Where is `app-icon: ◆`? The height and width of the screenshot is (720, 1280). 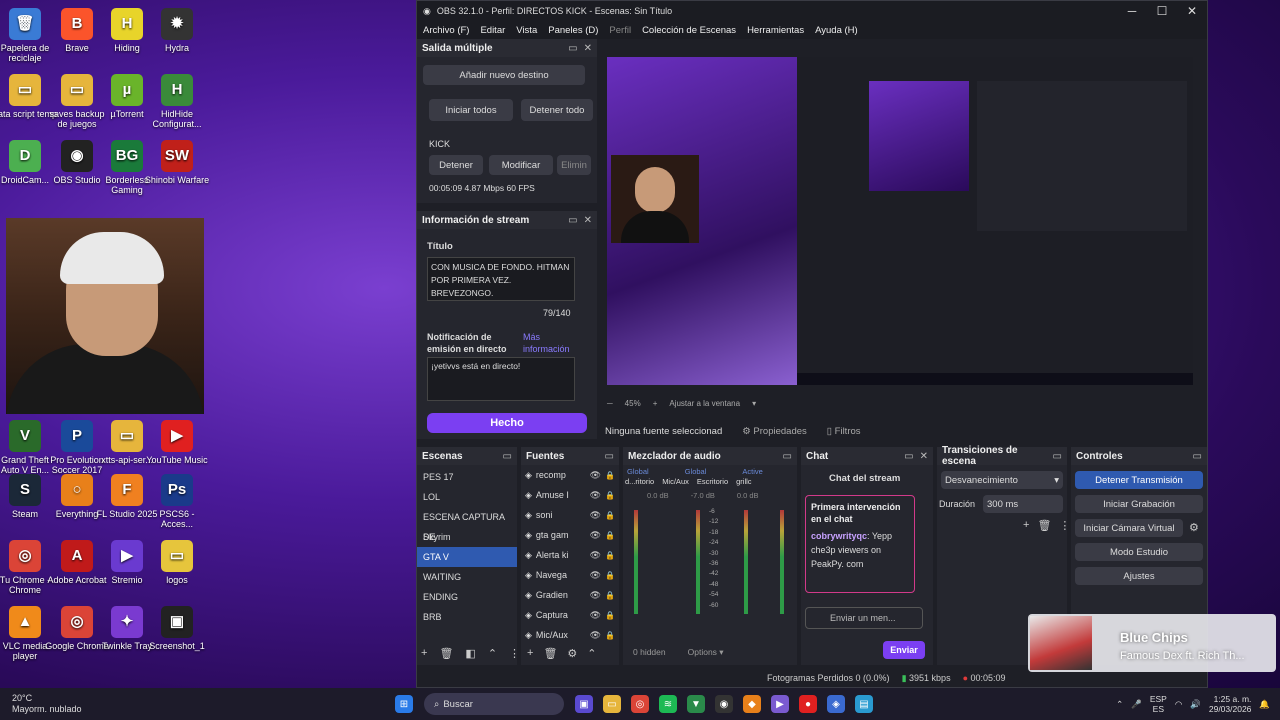
app-icon: ◆ is located at coordinates (752, 704).